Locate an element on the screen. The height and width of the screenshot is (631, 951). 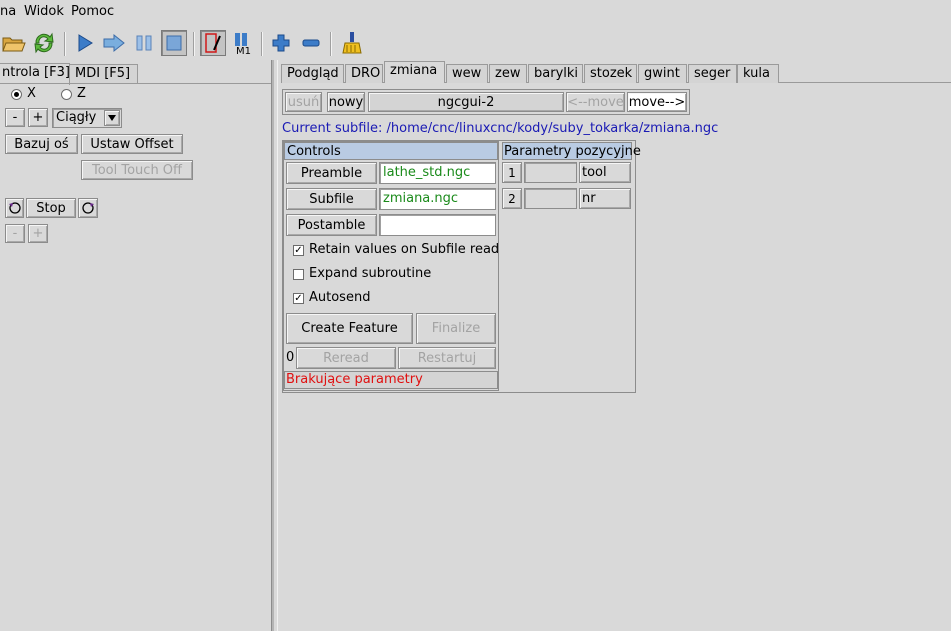
spindle-ccw-button is located at coordinates (14, 208).